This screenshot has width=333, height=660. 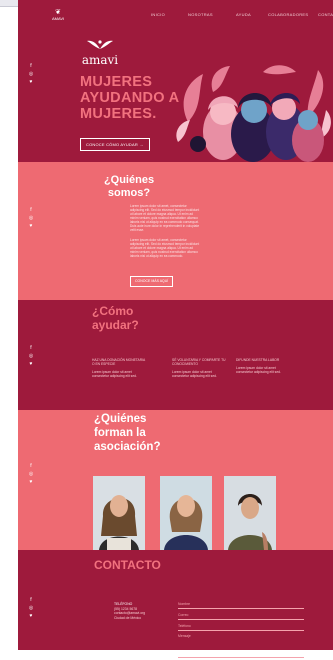 What do you see at coordinates (116, 82) in the screenshot?
I see `hero-title-line: MUJERES` at bounding box center [116, 82].